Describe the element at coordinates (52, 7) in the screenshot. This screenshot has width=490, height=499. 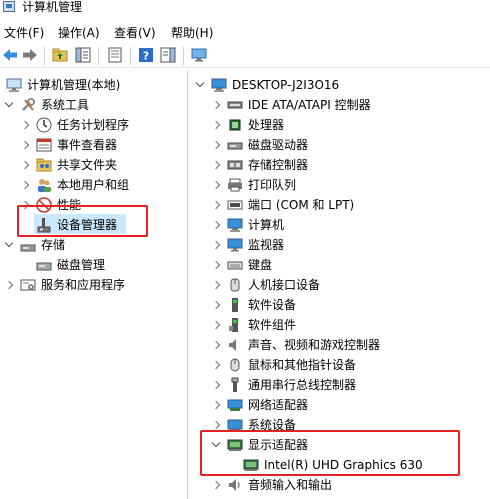
I see `window-title: 计算机管理` at that location.